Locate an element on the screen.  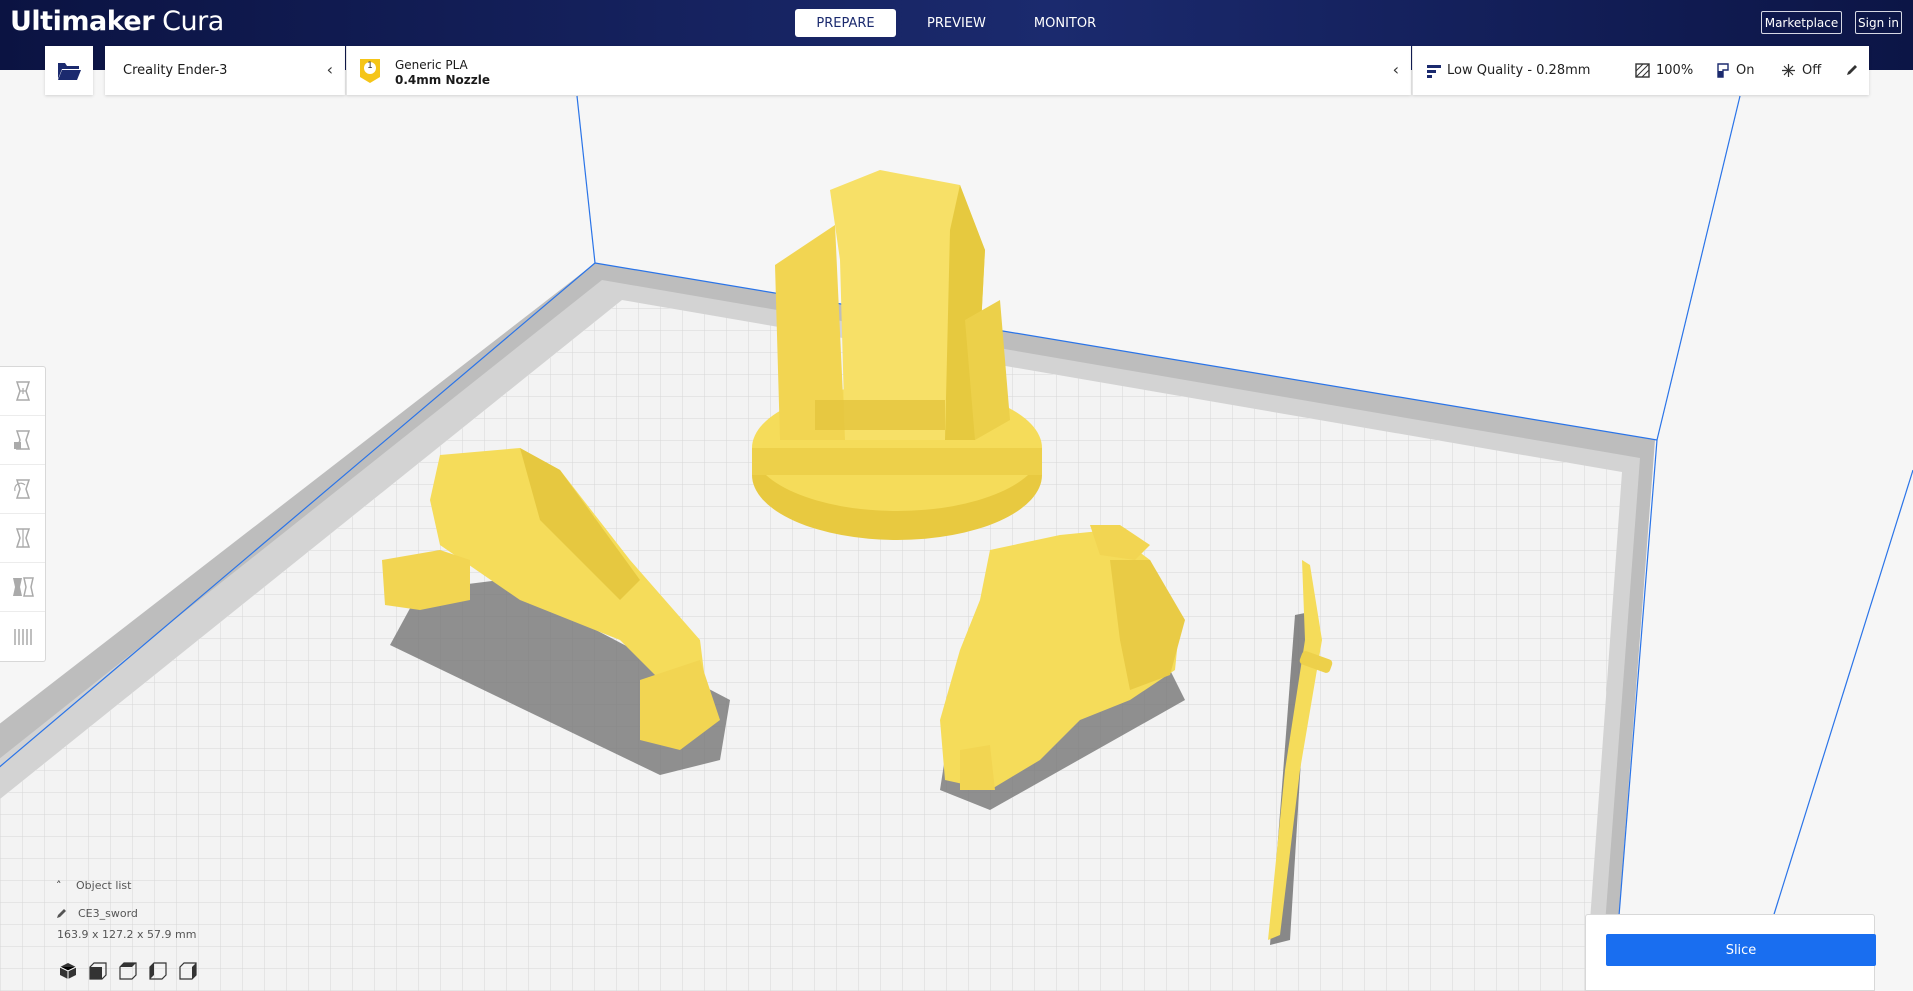
tab-preview: PREVIEW is located at coordinates (956, 23).